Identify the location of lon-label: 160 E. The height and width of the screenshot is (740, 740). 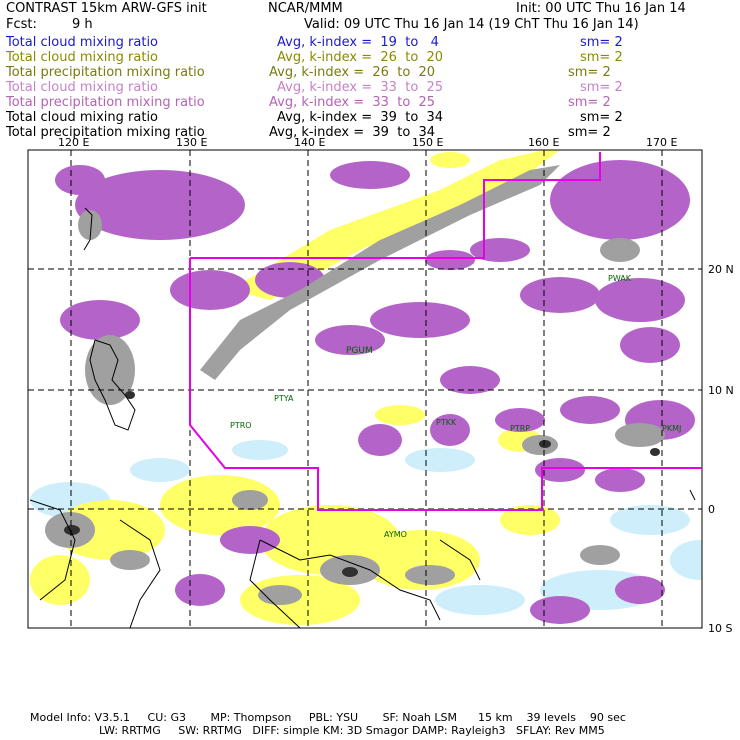
(544, 142).